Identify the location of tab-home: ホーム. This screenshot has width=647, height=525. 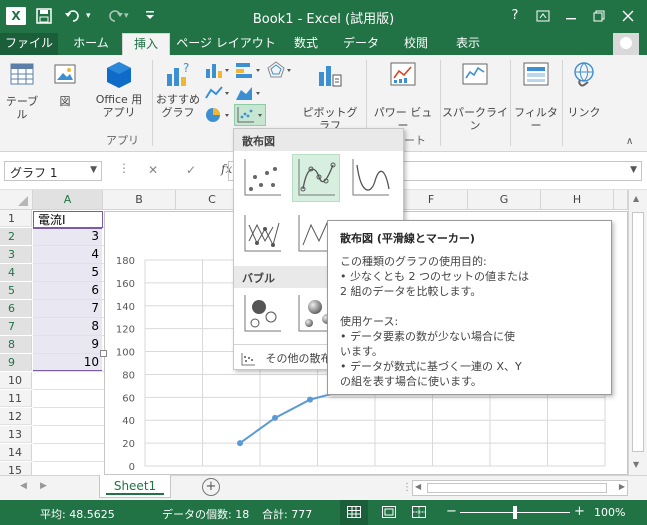
(91, 44).